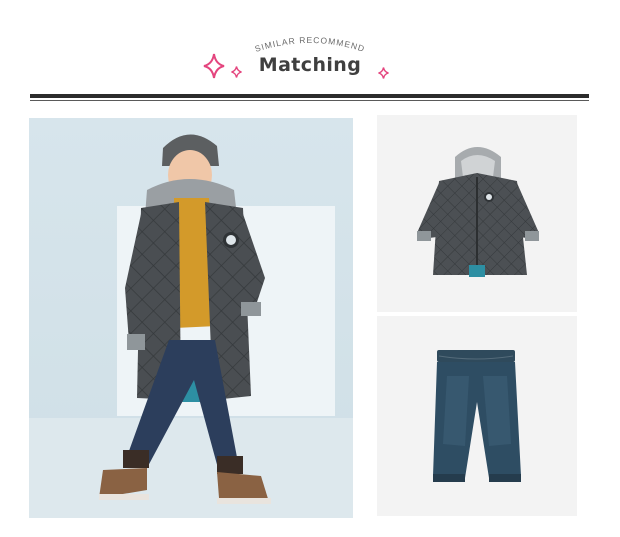 The width and height of the screenshot is (620, 537). I want to click on divider-thin, so click(309, 100).